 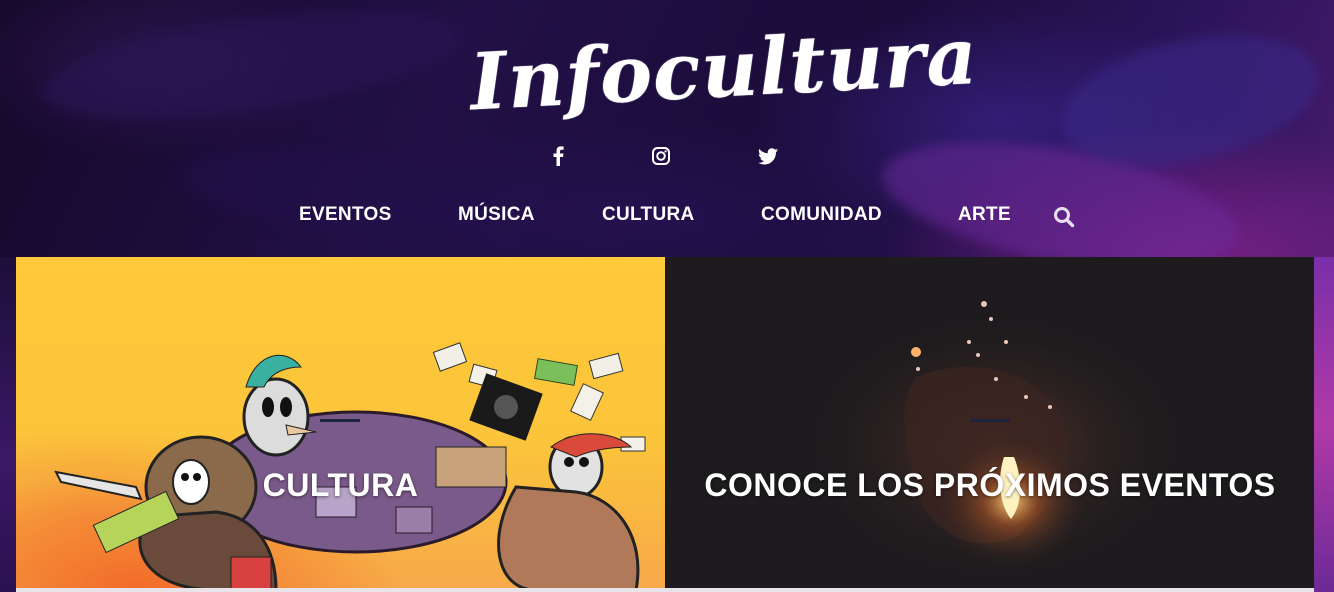 I want to click on tile-title-eventos: CONOCE LOS PRÓXIMOS EVENTOS, so click(x=990, y=485).